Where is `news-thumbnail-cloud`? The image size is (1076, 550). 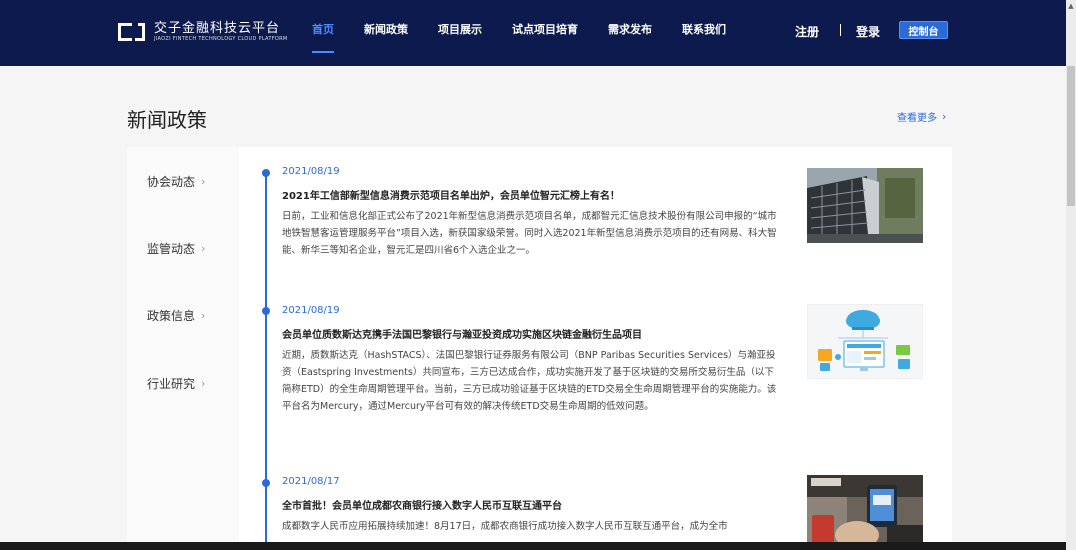
news-thumbnail-cloud is located at coordinates (865, 341).